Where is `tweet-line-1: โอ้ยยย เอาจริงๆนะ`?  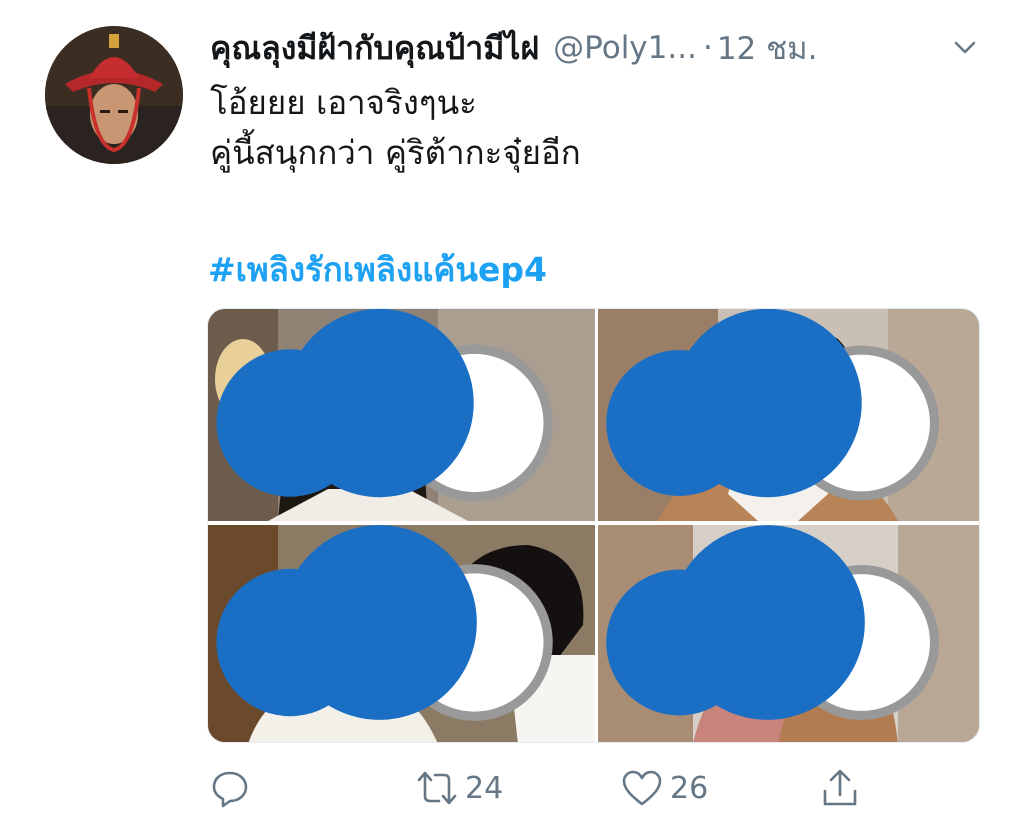 tweet-line-1: โอ้ยยย เอาจริงๆนะ is located at coordinates (343, 102).